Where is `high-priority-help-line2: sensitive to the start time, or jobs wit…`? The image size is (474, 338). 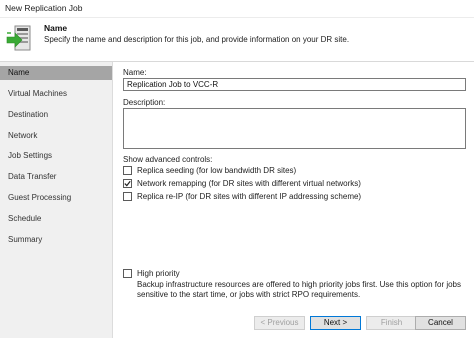
high-priority-help-line2: sensitive to the start time, or jobs wit… is located at coordinates (249, 294).